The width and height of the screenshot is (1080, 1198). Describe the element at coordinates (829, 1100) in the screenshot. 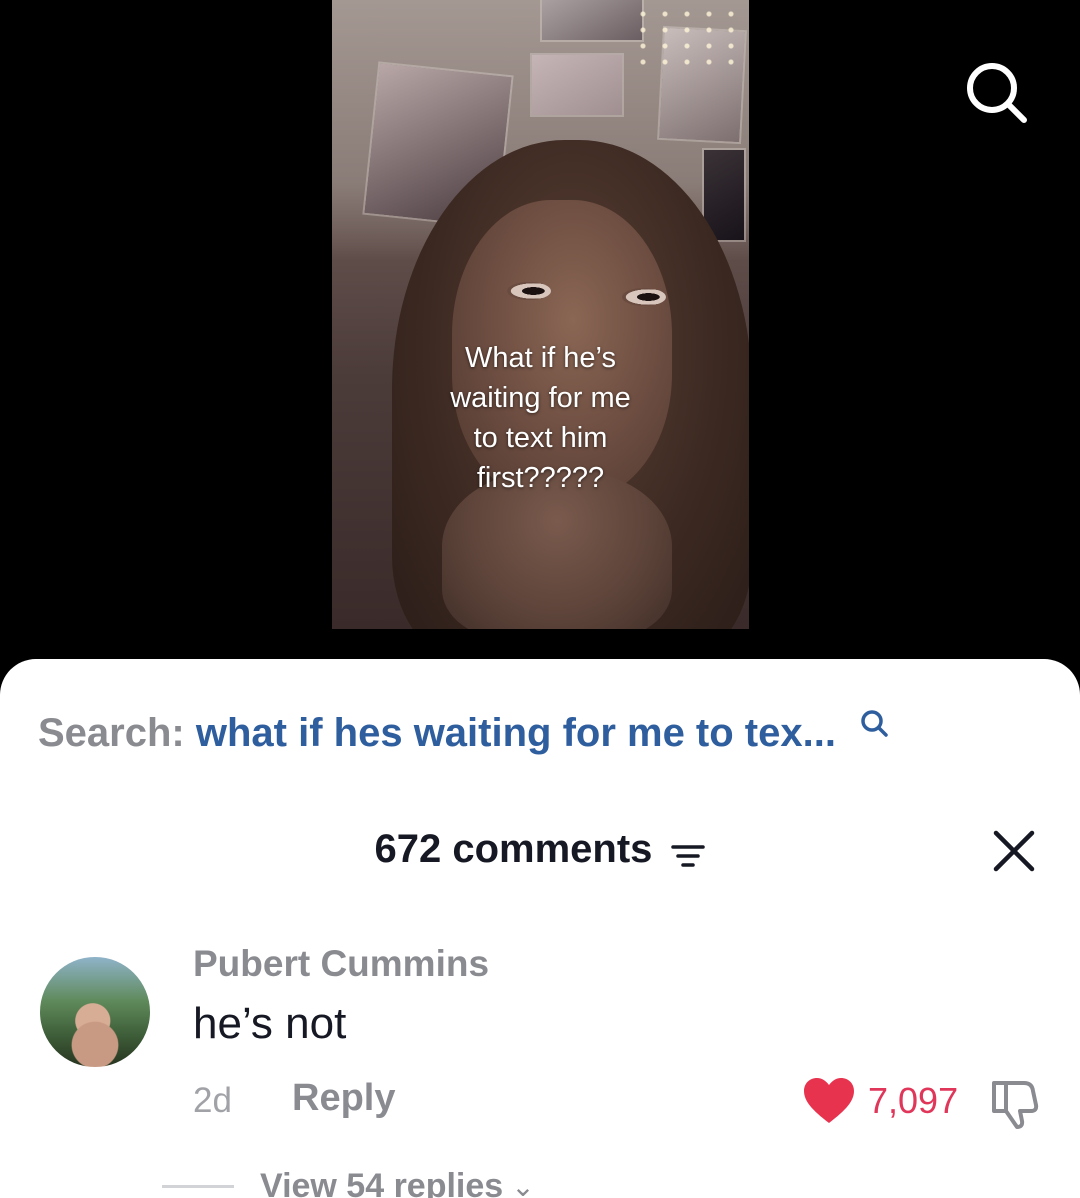

I see `heart-icon` at that location.